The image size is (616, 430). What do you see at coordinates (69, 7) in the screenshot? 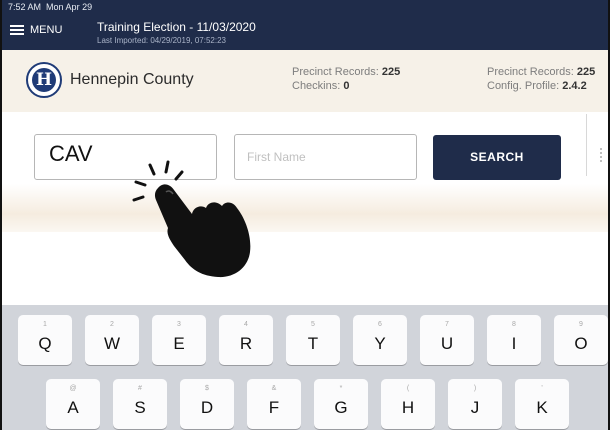
I see `status-date: Mon Apr 29` at bounding box center [69, 7].